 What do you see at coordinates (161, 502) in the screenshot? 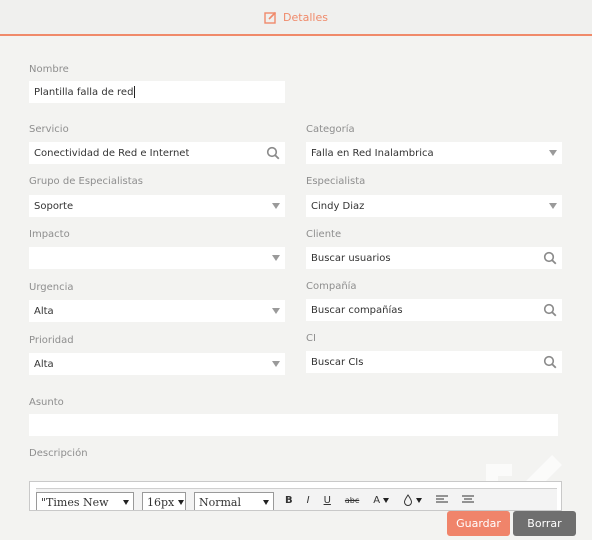
I see `font-size-value: 16px` at bounding box center [161, 502].